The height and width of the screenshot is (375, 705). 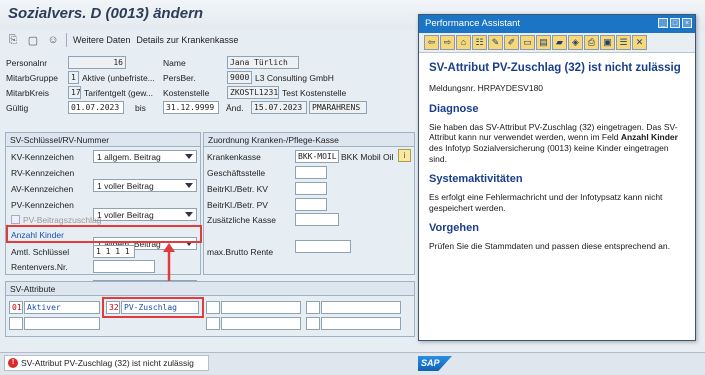 I want to click on av-label: AV-Kennzeichen, so click(x=42, y=189).